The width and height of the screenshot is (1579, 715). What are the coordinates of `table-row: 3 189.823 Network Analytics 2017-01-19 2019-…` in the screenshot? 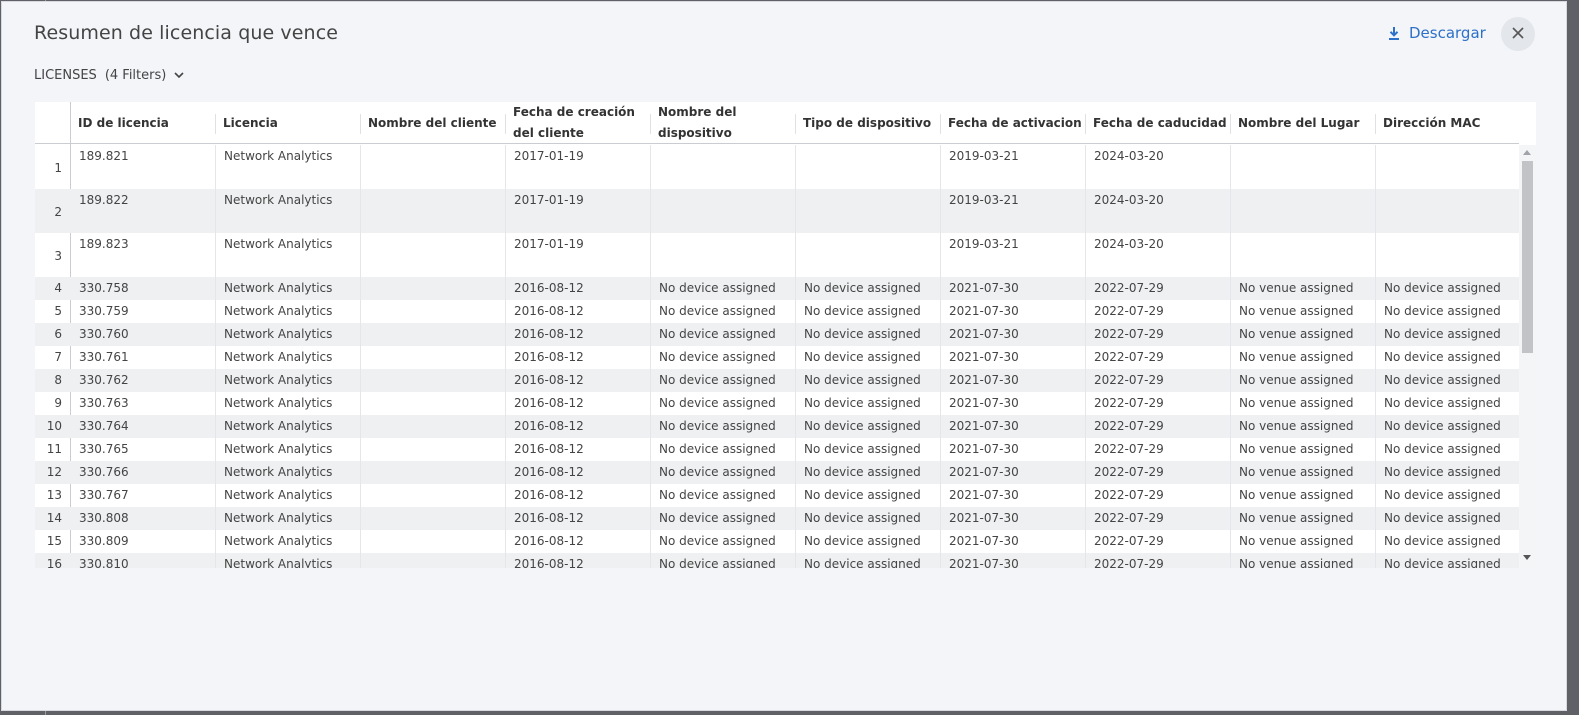 It's located at (777, 255).